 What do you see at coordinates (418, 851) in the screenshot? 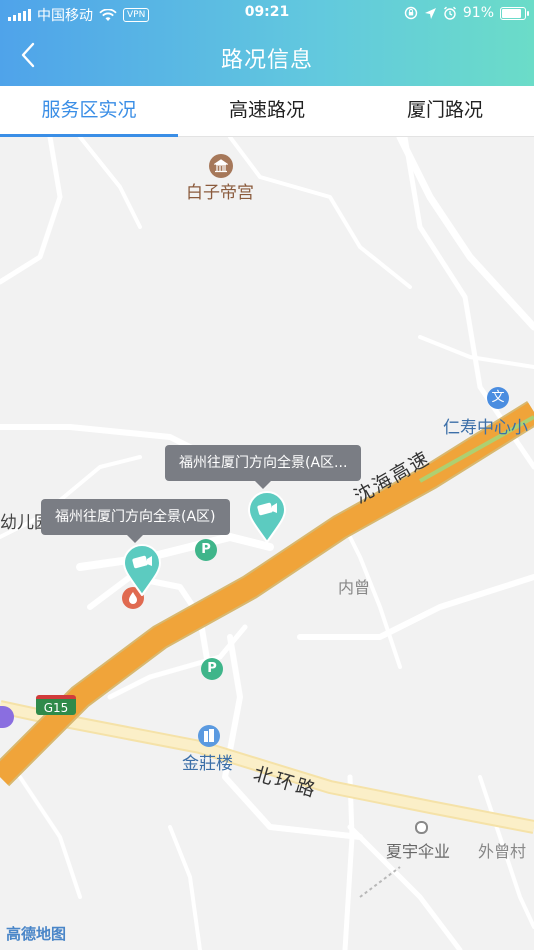
I see `poi-label-xiayu: 夏宇伞业` at bounding box center [418, 851].